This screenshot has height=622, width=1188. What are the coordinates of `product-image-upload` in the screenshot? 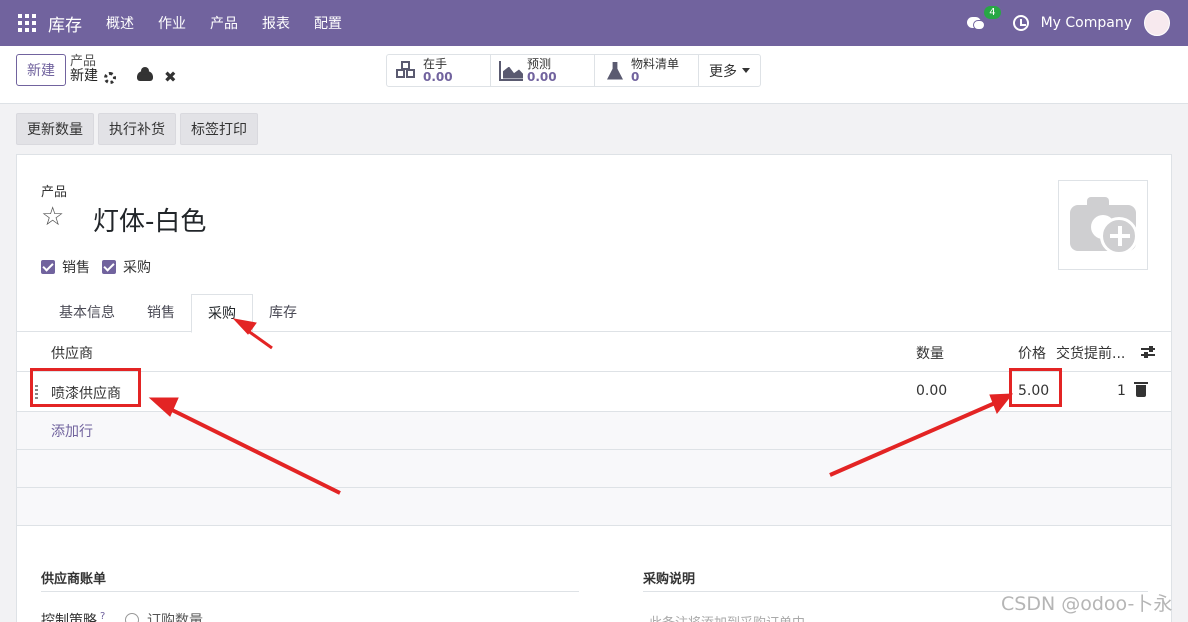 It's located at (1103, 225).